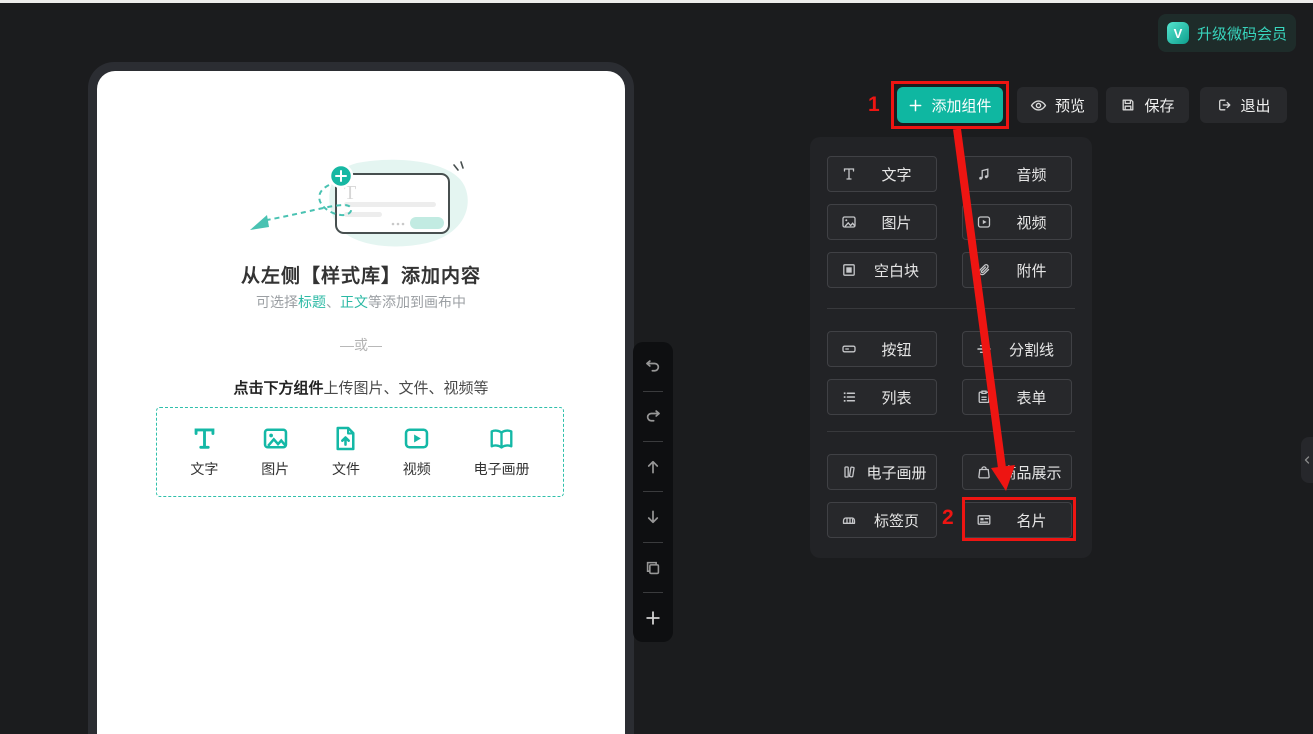 The width and height of the screenshot is (1313, 734). I want to click on or-divider: —或—, so click(361, 345).